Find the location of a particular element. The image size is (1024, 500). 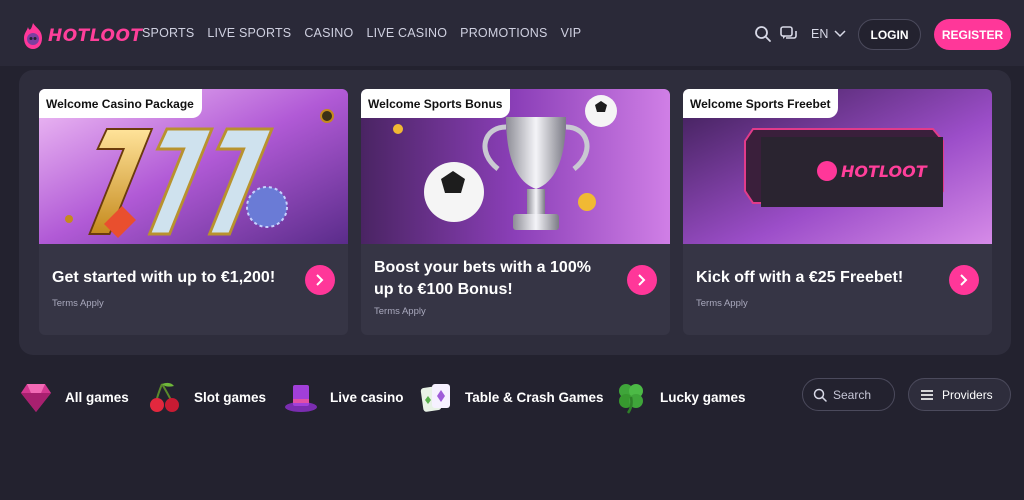

game-search is located at coordinates (848, 394).